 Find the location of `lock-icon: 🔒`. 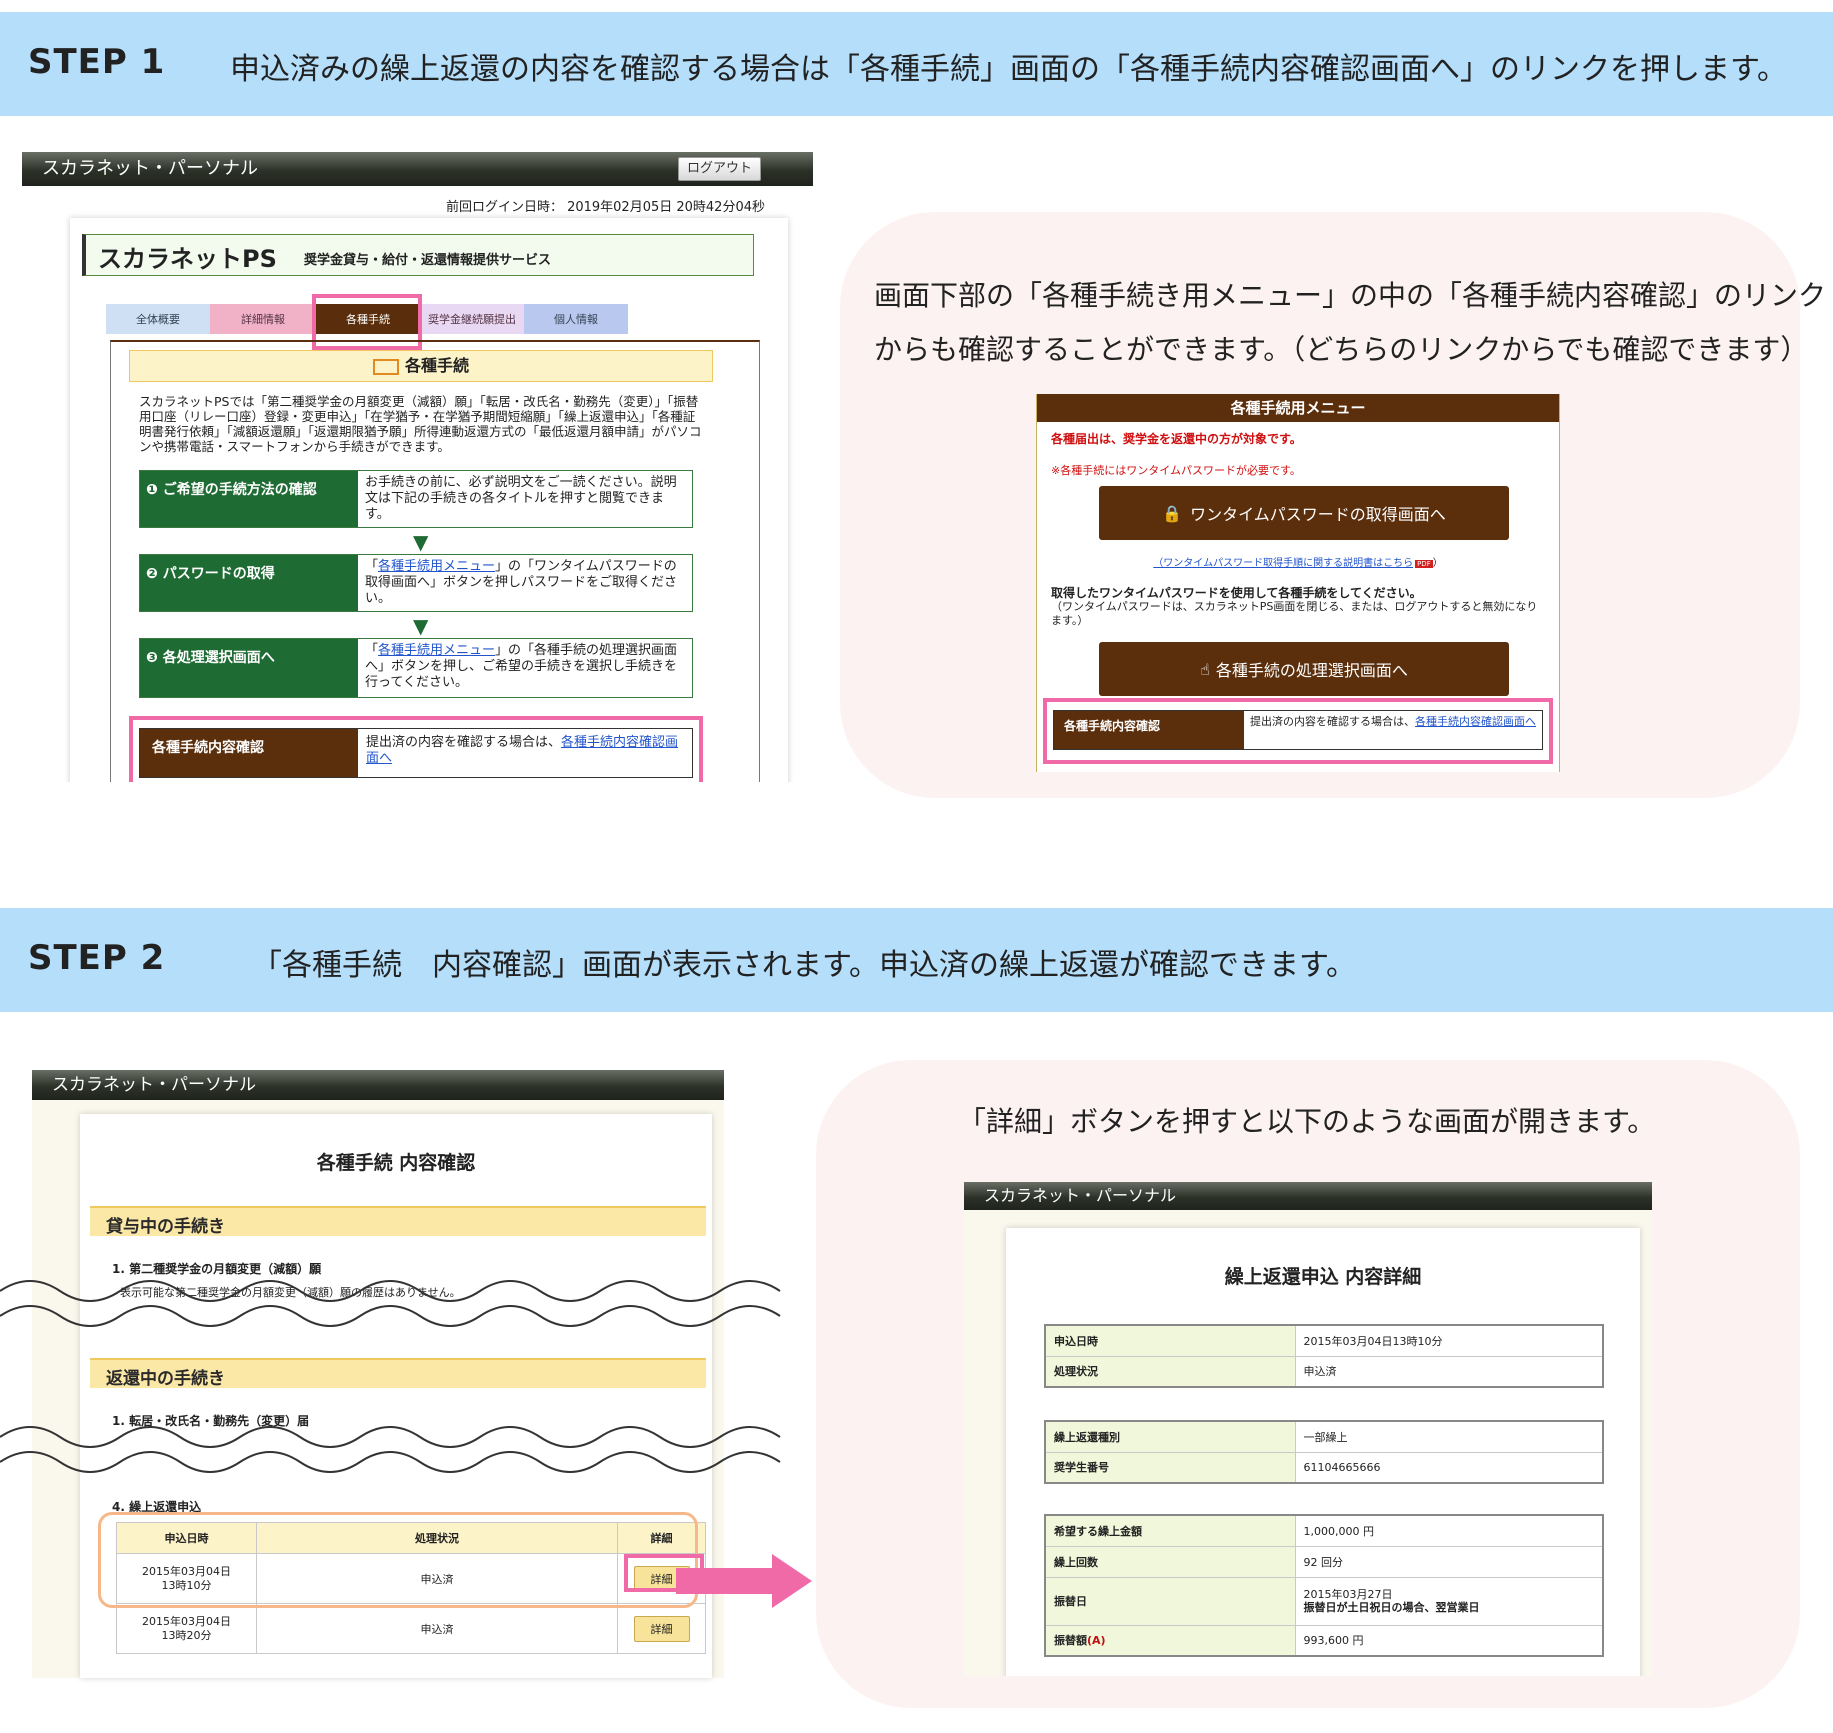

lock-icon: 🔒 is located at coordinates (1172, 513).